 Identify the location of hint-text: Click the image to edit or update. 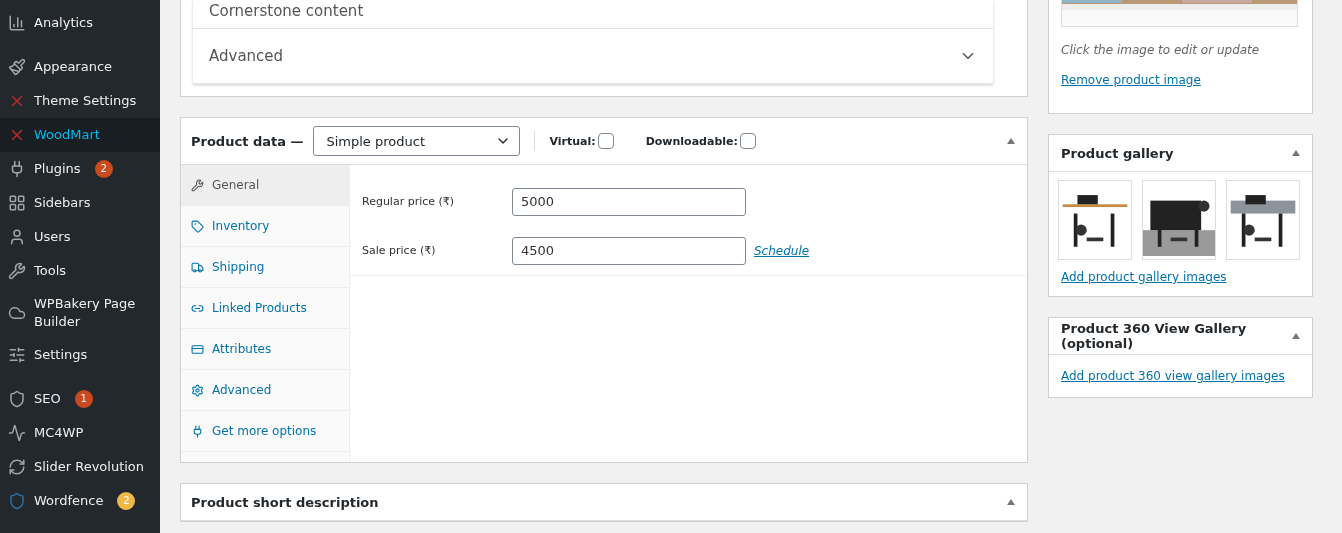
(1161, 50).